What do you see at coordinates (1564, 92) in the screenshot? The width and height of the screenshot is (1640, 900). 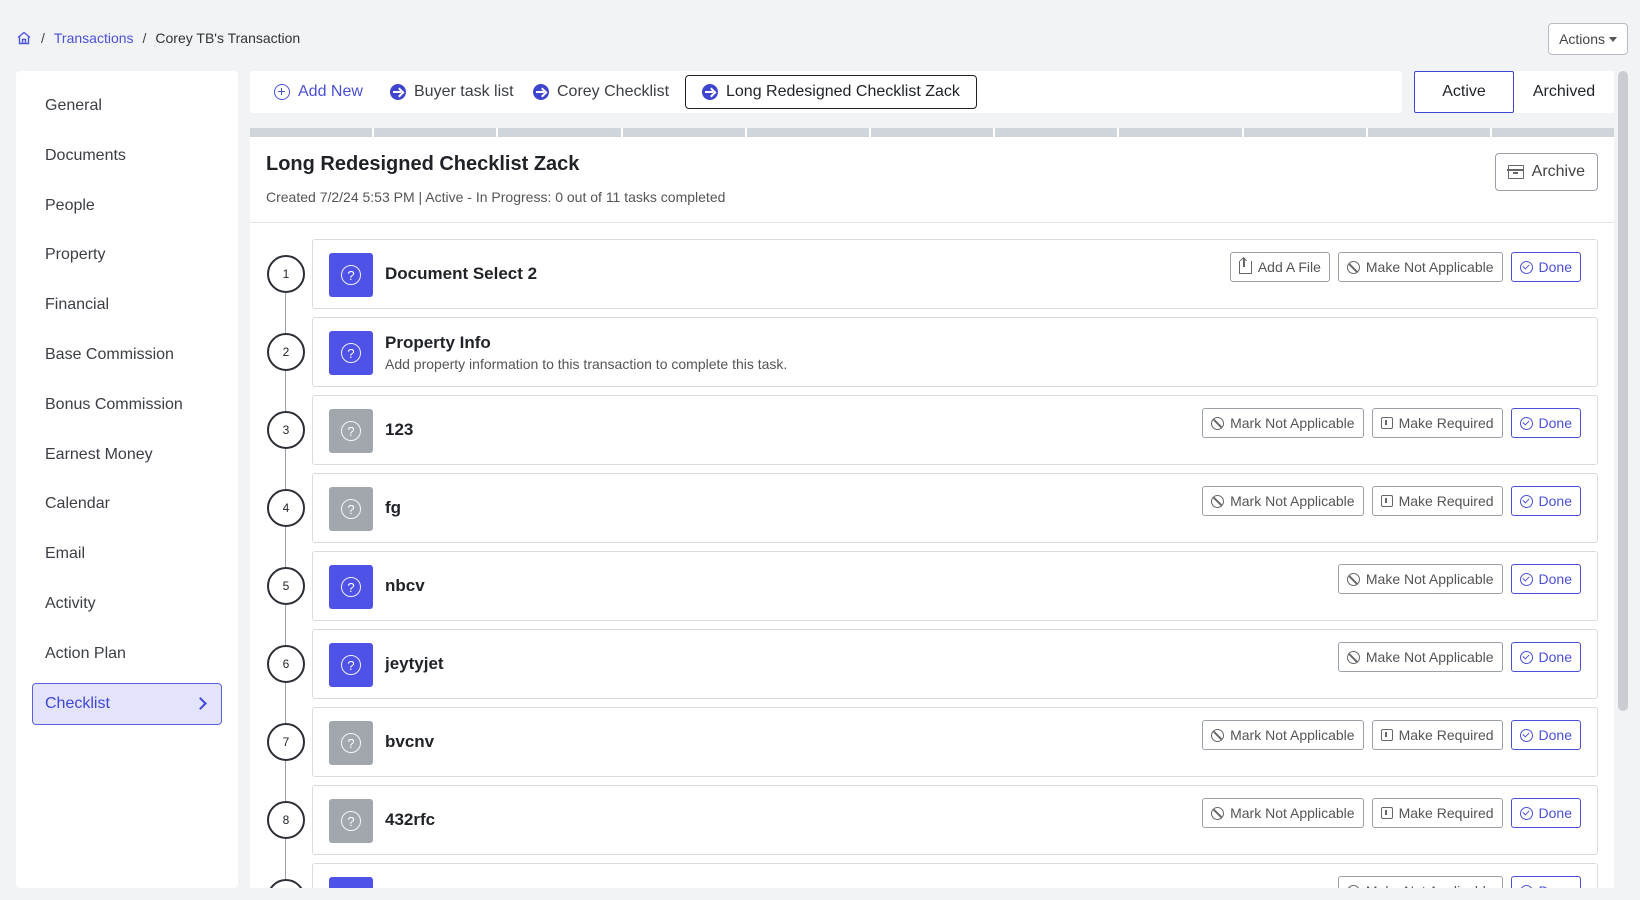 I see `status-archived-option: Archived` at bounding box center [1564, 92].